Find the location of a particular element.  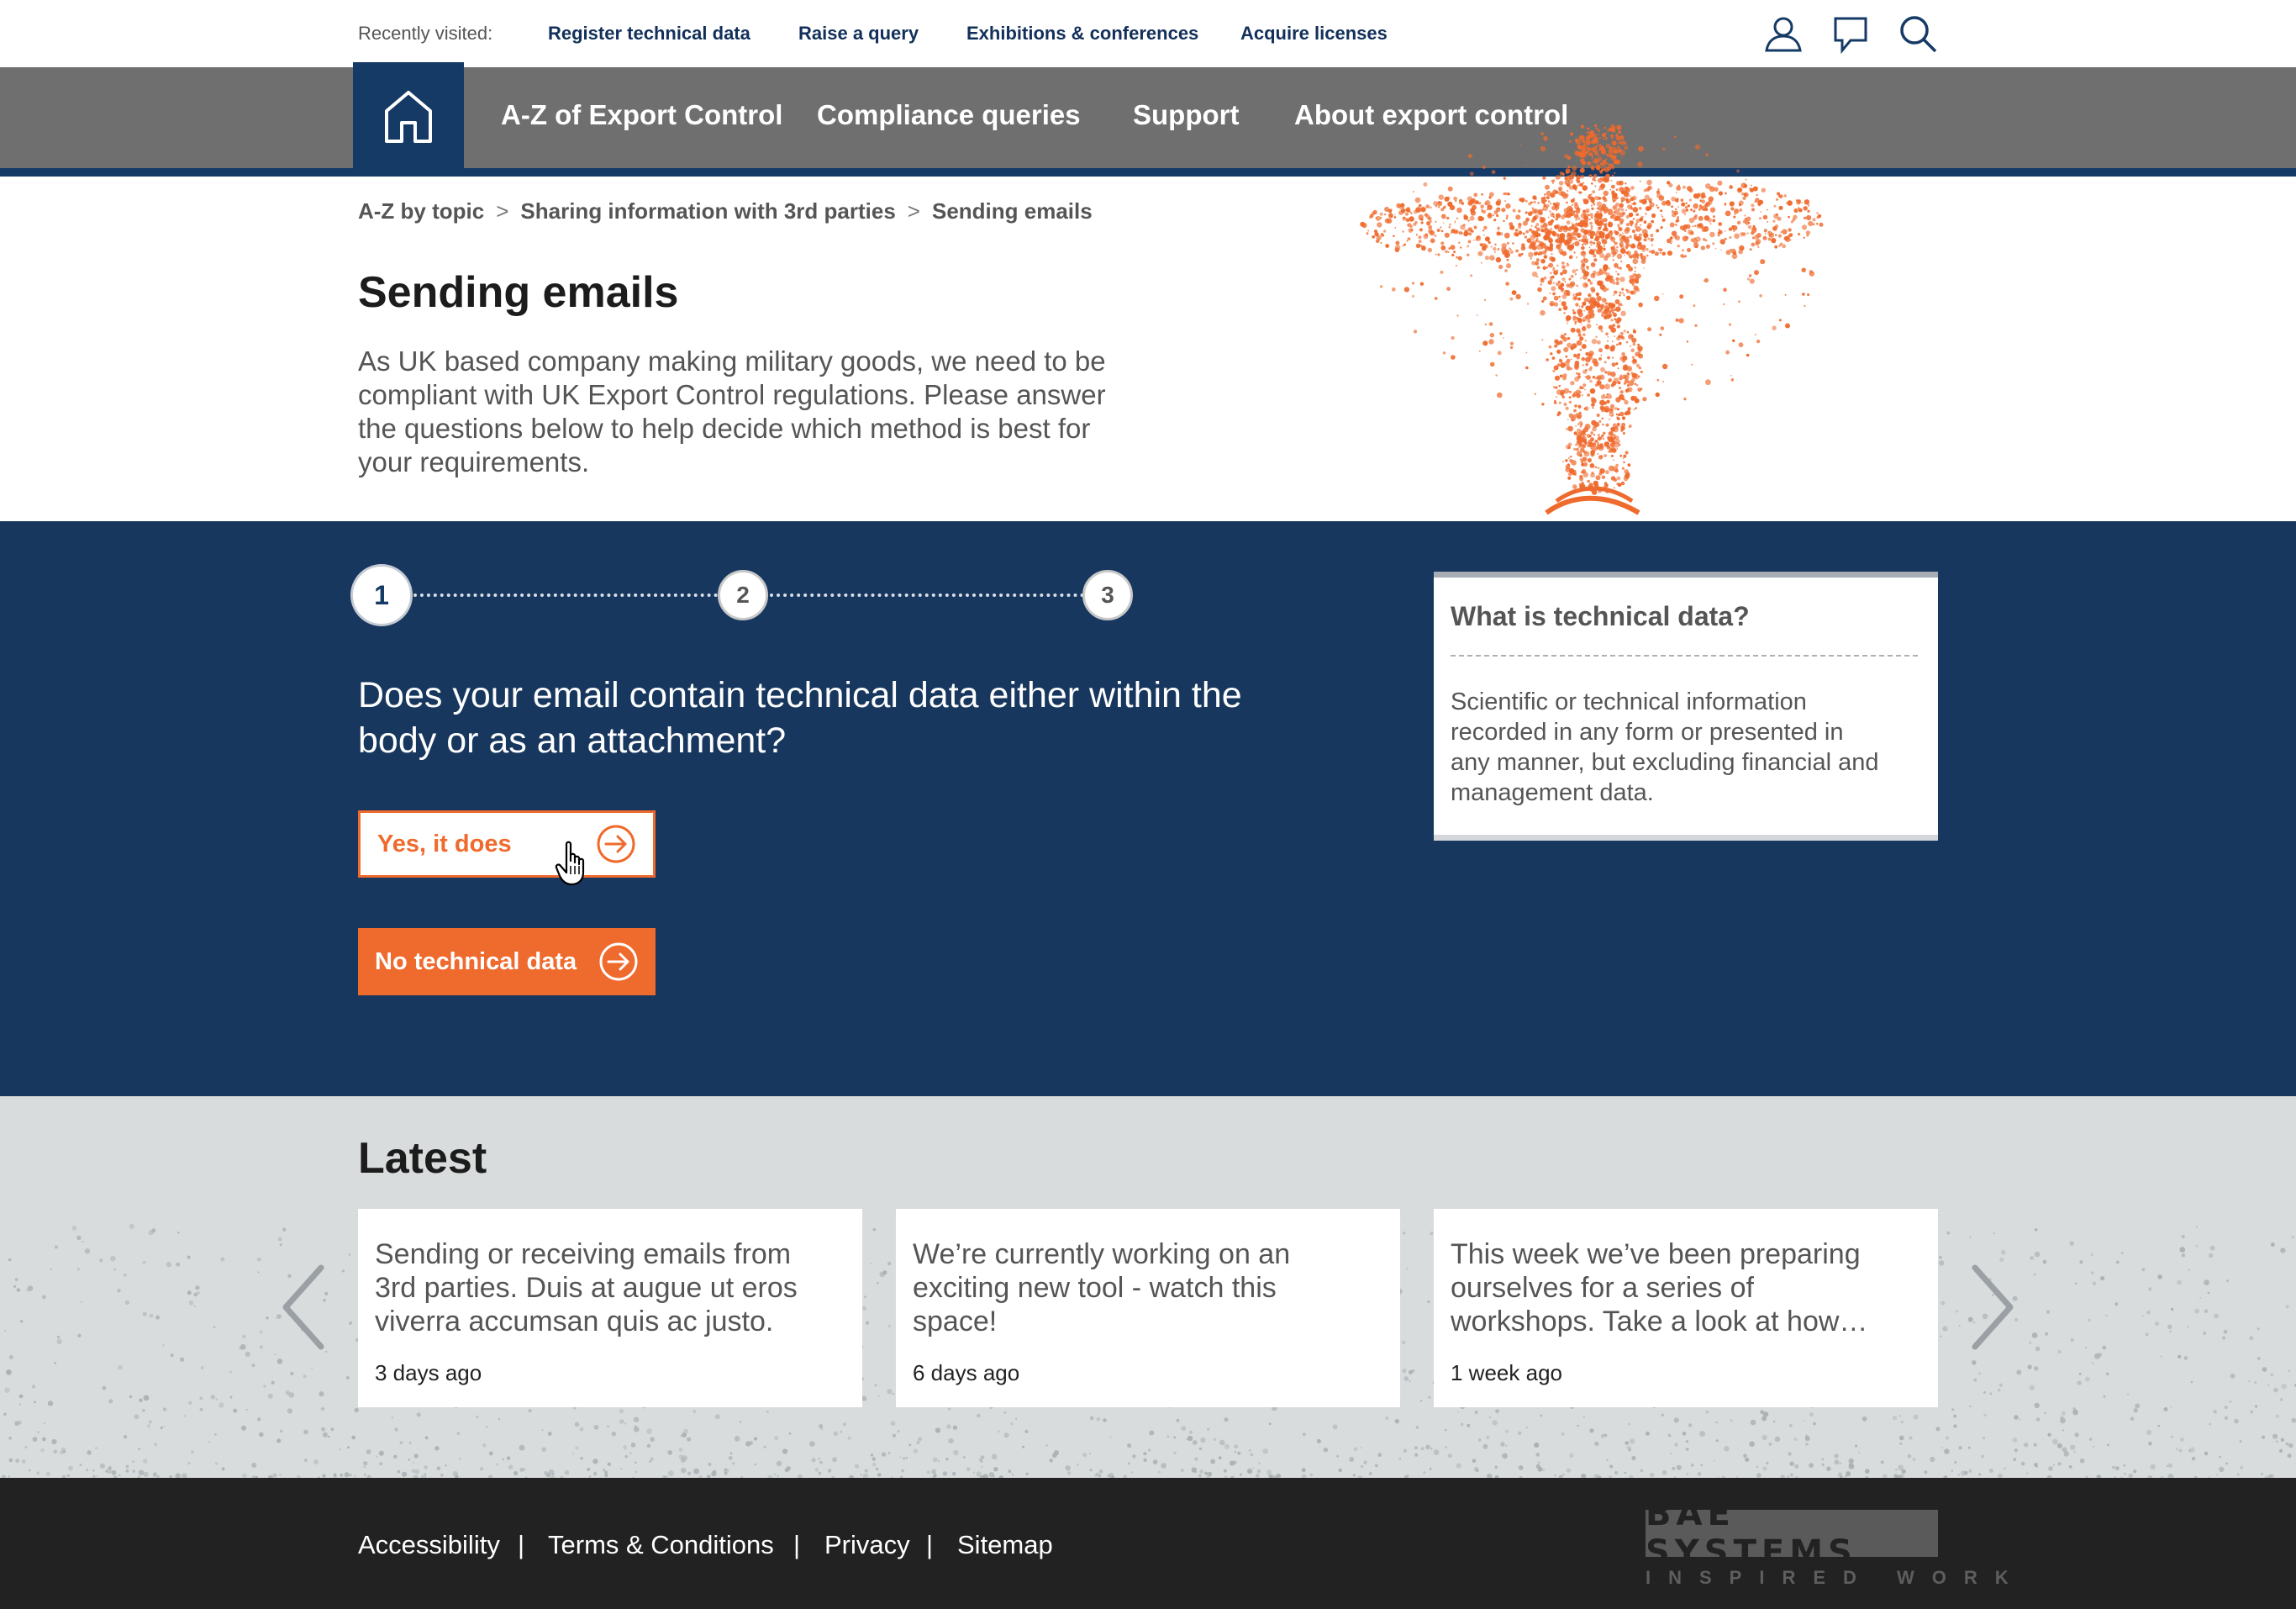

news-card-timestamp: 3 days ago is located at coordinates (428, 1373).